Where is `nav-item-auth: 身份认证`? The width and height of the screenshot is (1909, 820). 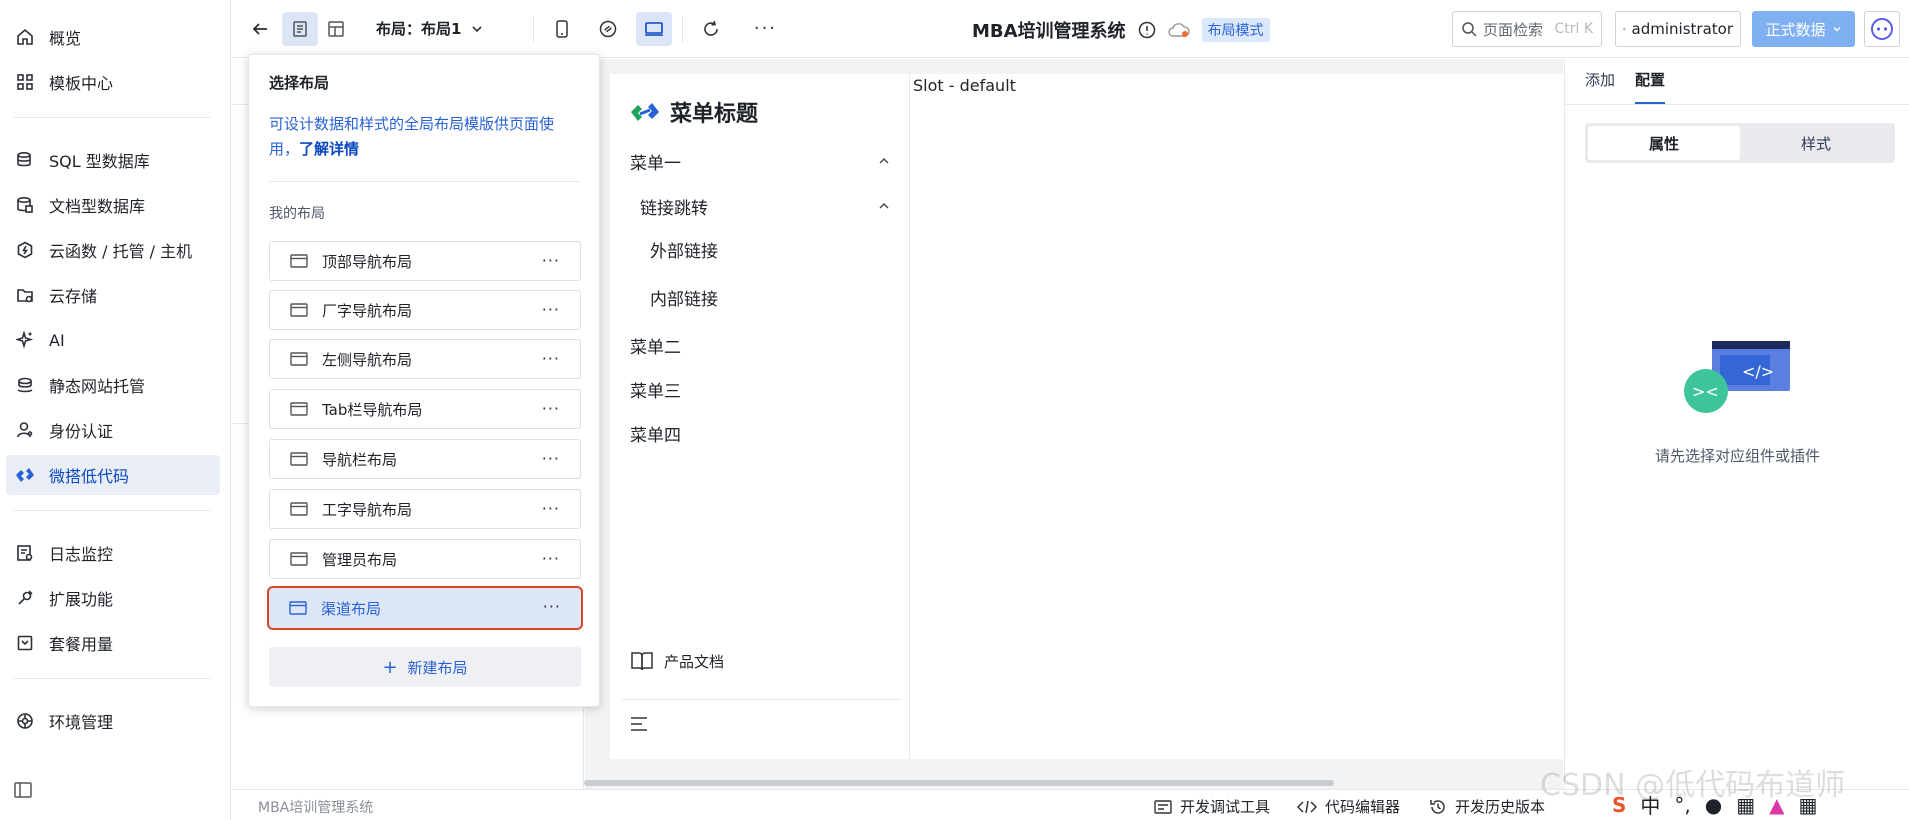 nav-item-auth: 身份认证 is located at coordinates (113, 430).